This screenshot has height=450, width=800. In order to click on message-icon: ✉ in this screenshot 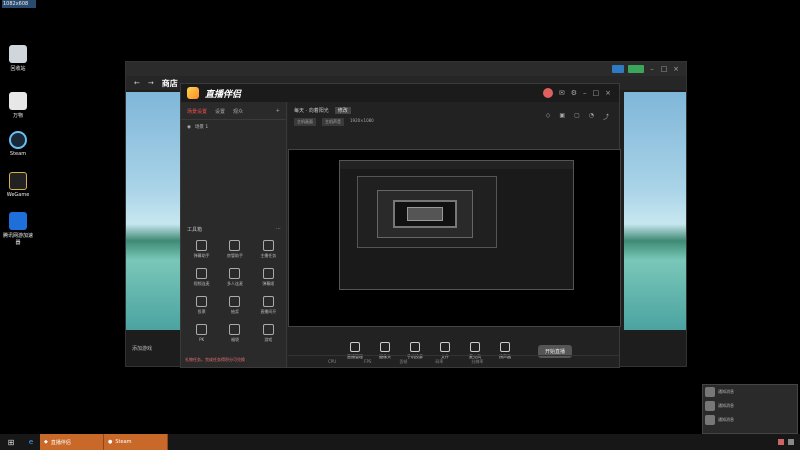, I will do `click(562, 93)`.